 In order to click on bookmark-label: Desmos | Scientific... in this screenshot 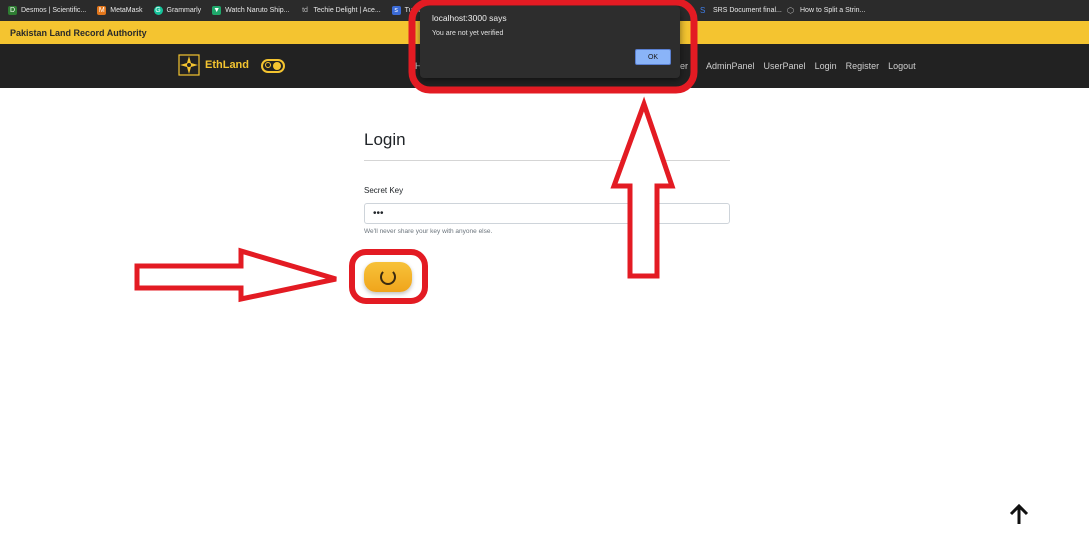, I will do `click(54, 10)`.